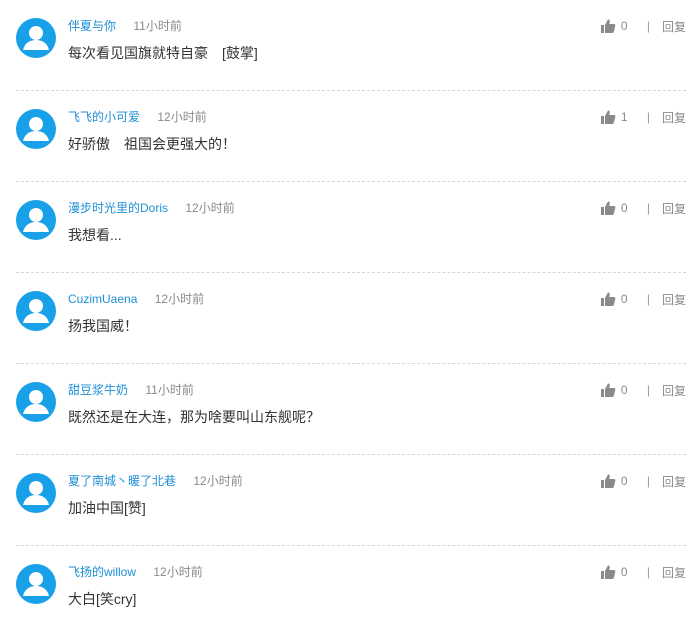 The height and width of the screenshot is (637, 700). What do you see at coordinates (351, 136) in the screenshot?
I see `comment-item: 飞飞的小可爱 12小时前 好骄傲 祖国会更强大的！ 1 | 回复` at bounding box center [351, 136].